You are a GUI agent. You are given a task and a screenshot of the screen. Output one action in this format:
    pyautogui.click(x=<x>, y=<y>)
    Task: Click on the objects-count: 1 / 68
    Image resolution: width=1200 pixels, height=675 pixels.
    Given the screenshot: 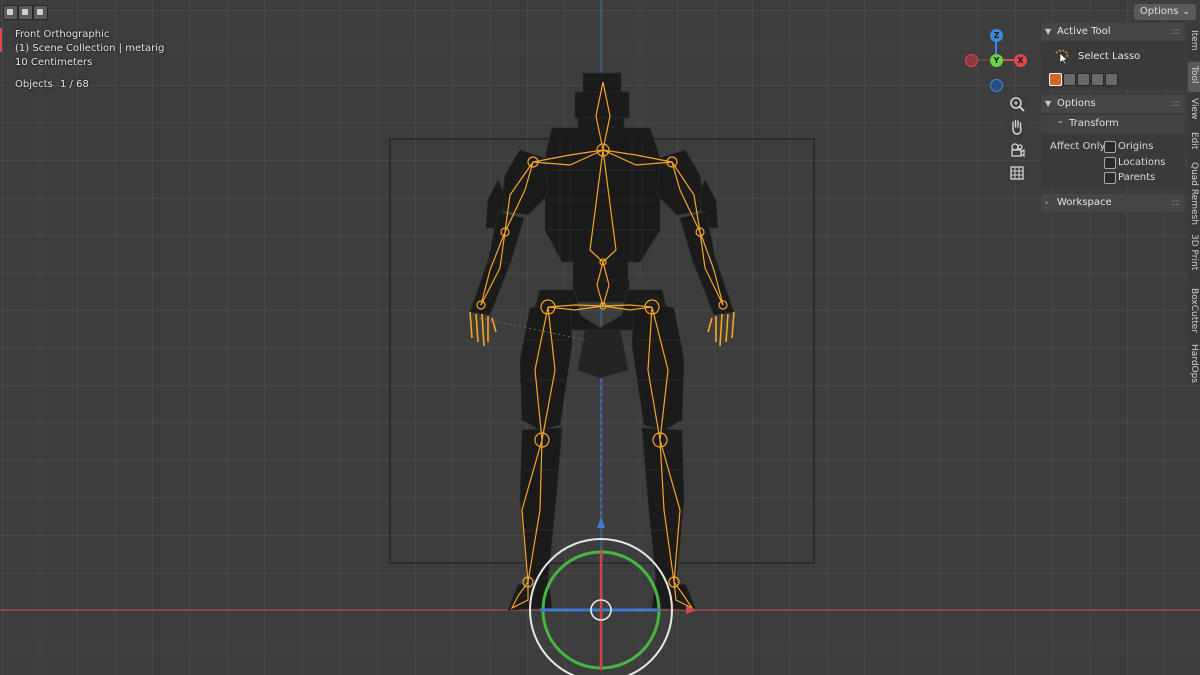 What is the action you would take?
    pyautogui.click(x=74, y=84)
    